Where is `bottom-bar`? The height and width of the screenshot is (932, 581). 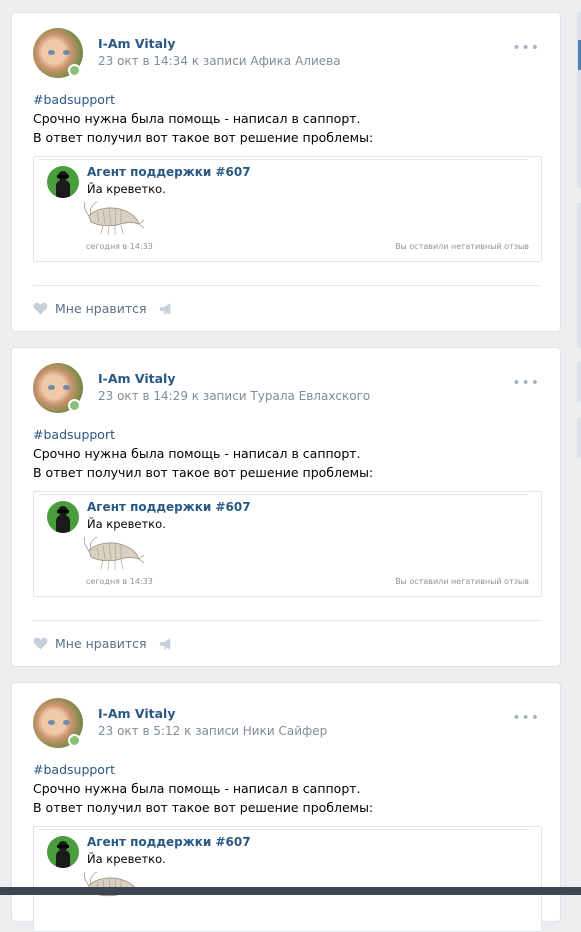 bottom-bar is located at coordinates (290, 891).